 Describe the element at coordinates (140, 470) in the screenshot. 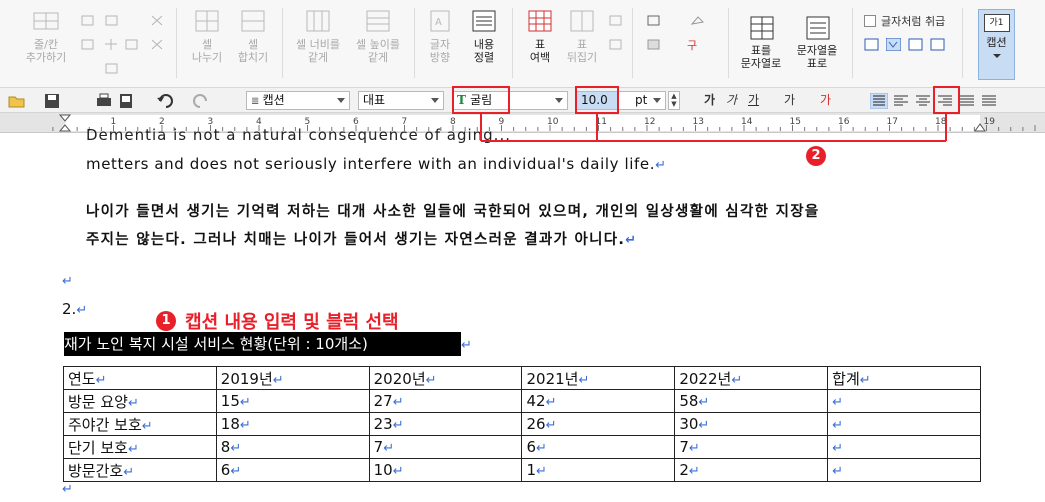

I see `table-cell: 방문간호↵` at that location.